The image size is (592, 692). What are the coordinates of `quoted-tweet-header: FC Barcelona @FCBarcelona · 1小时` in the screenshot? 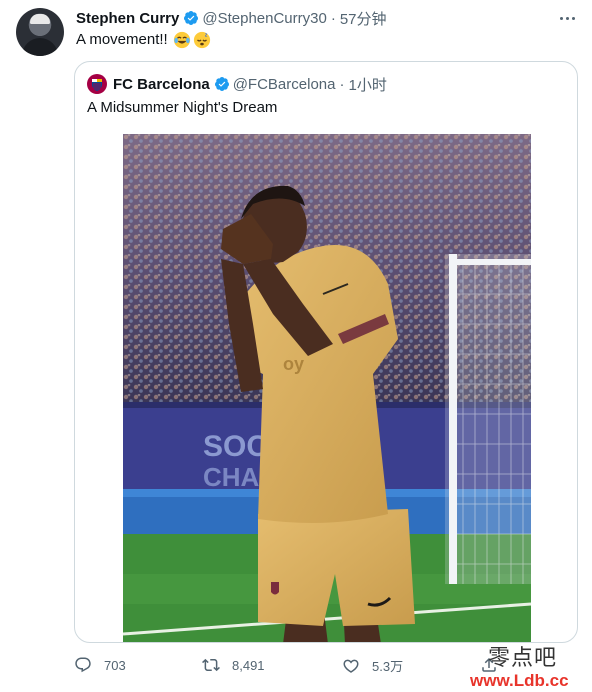 It's located at (237, 84).